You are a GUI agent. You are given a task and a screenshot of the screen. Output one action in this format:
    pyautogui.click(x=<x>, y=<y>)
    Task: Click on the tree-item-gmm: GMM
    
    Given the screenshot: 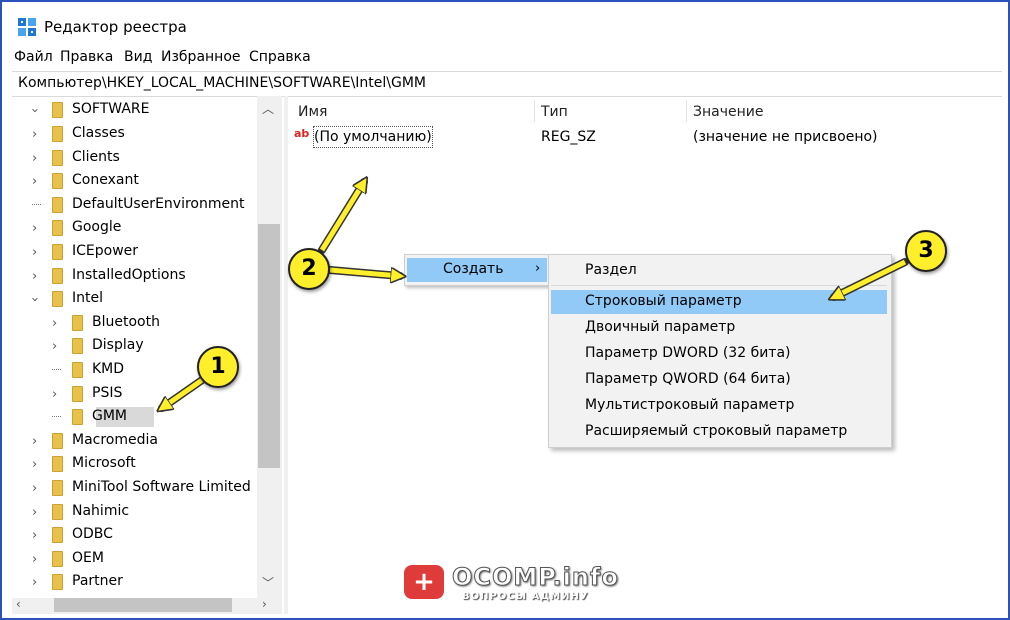 What is the action you would take?
    pyautogui.click(x=137, y=417)
    